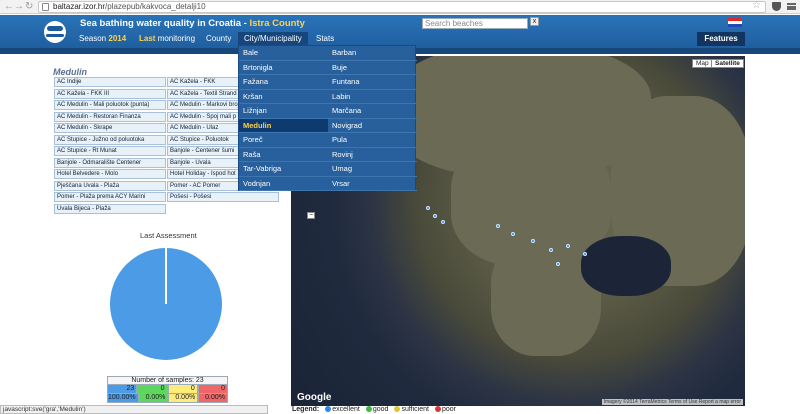 This screenshot has height=414, width=800. I want to click on legend-dot-poor, so click(437, 409).